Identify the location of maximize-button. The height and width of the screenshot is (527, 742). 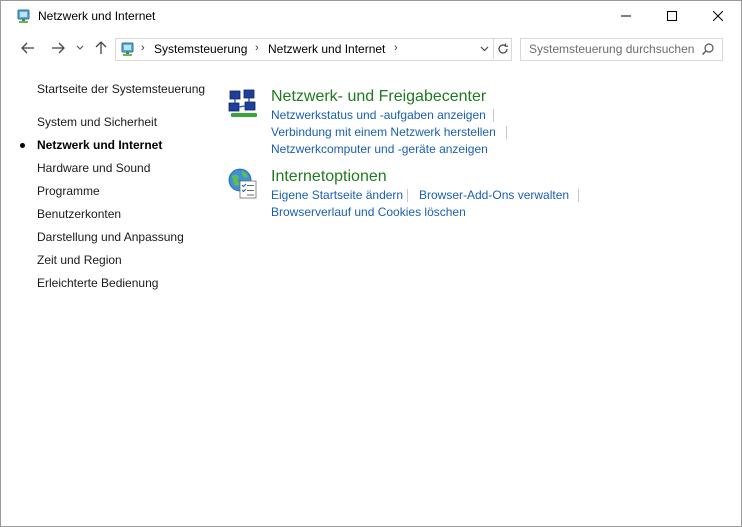
(672, 16).